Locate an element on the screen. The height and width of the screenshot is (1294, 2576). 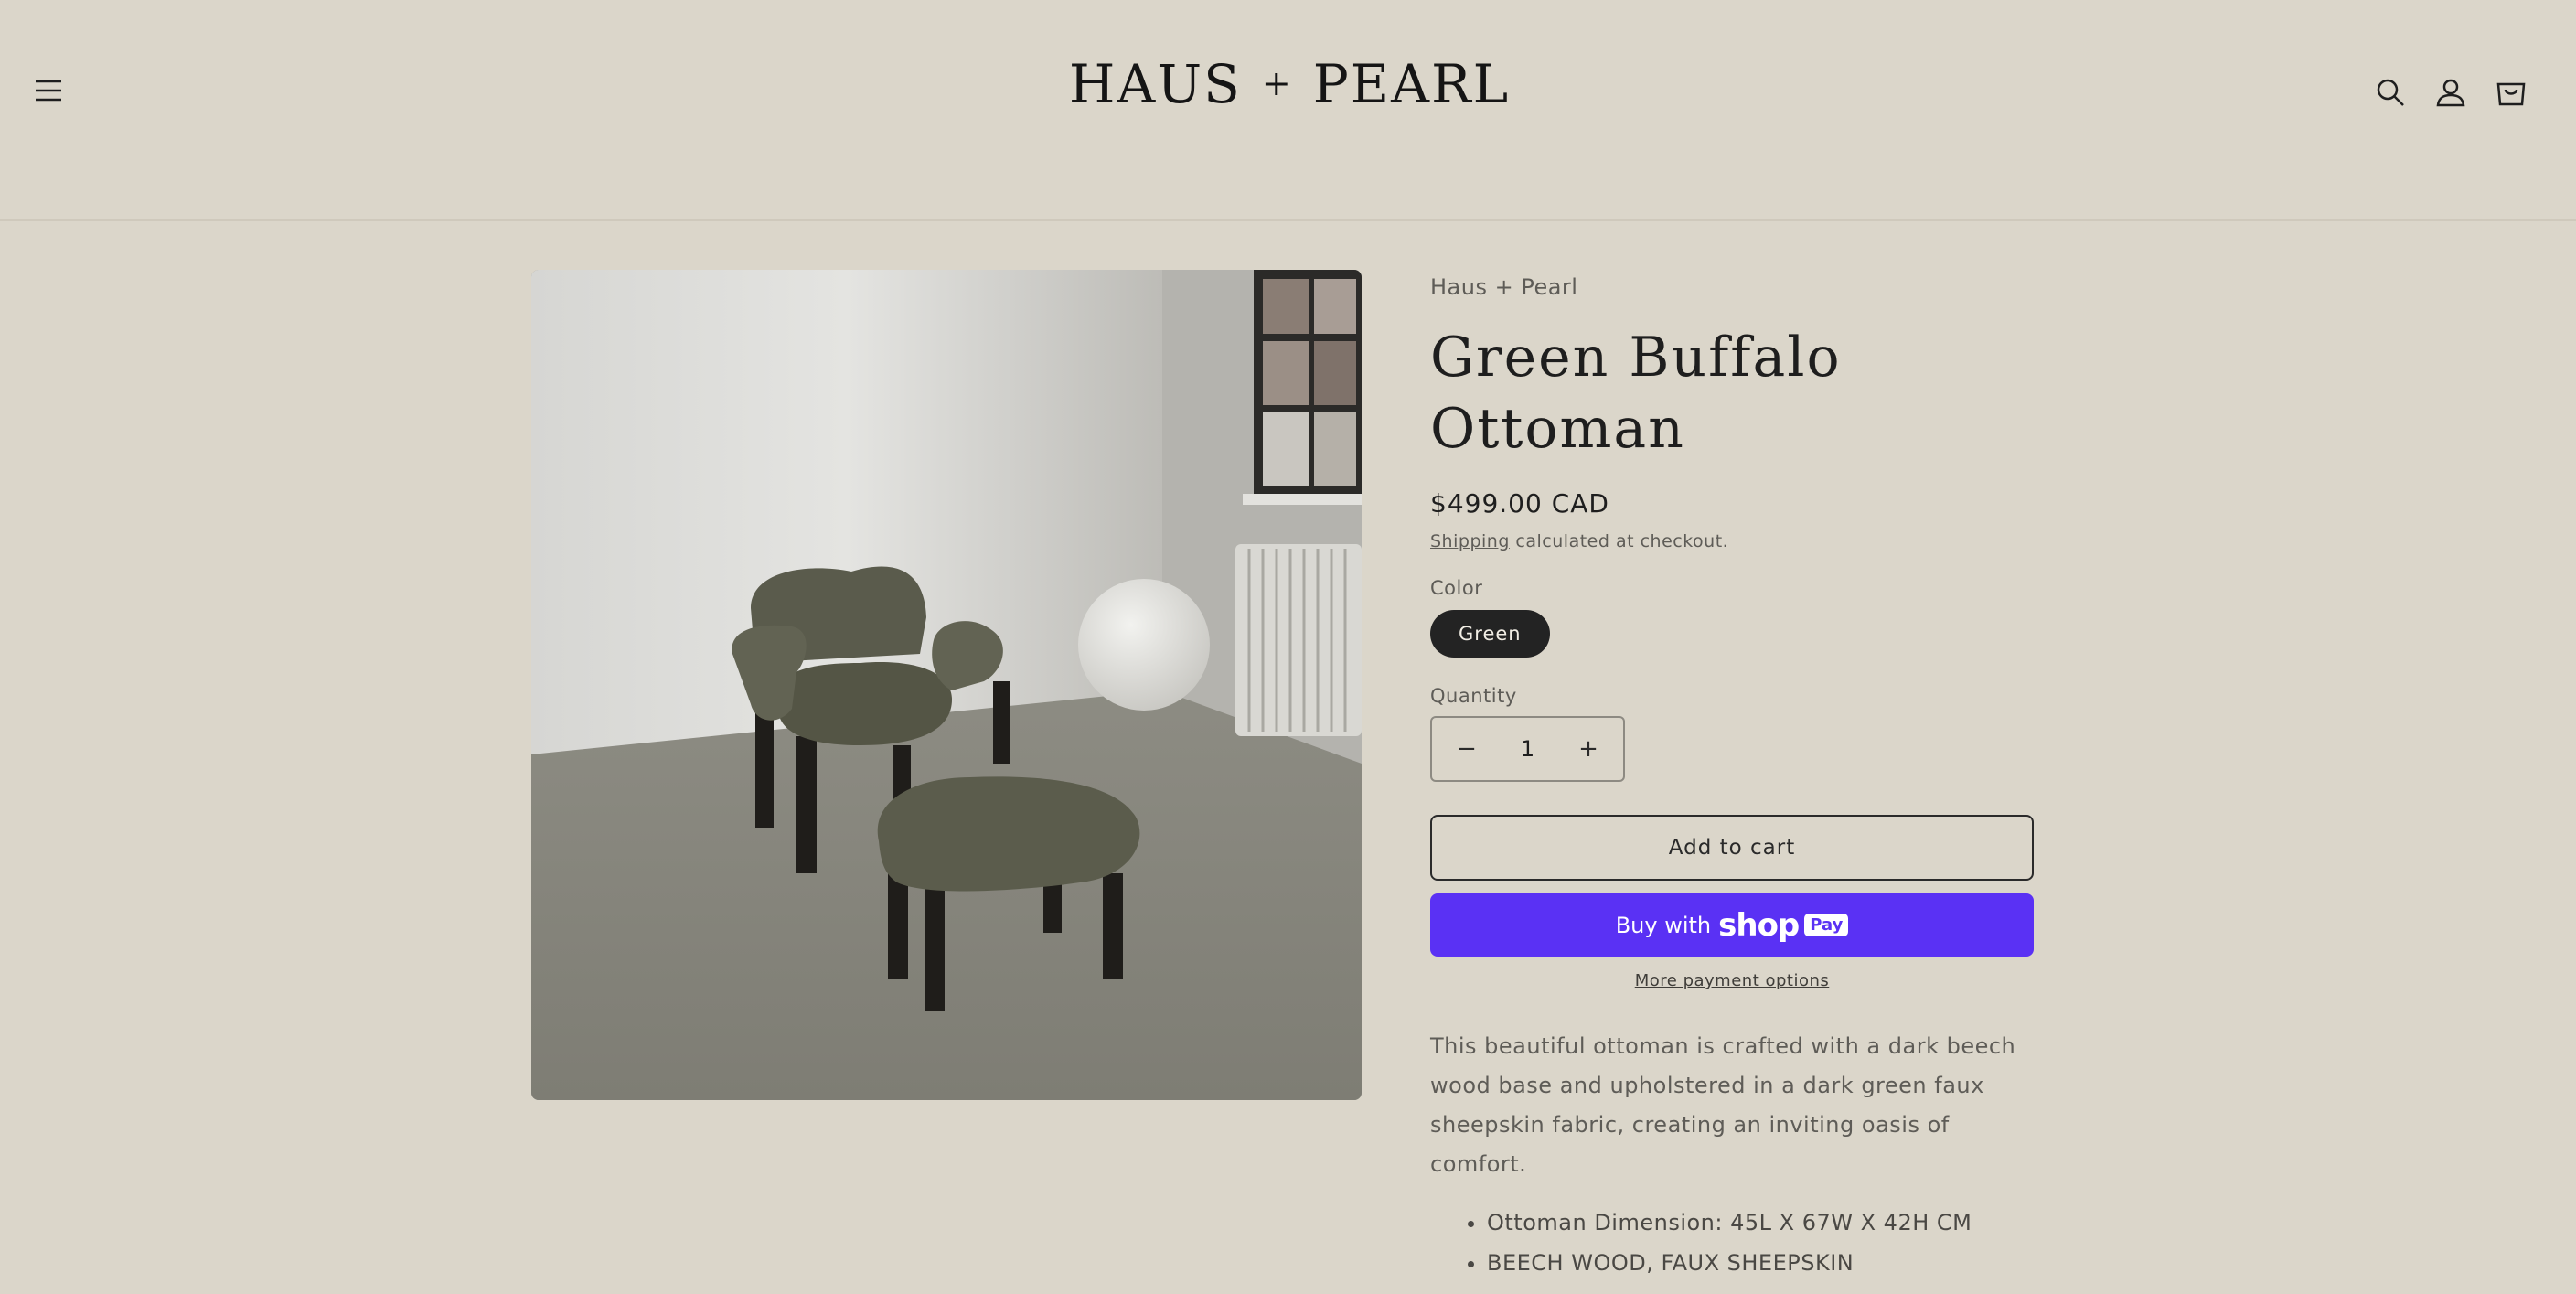
more-payment-options-link: More payment options is located at coordinates (1732, 981).